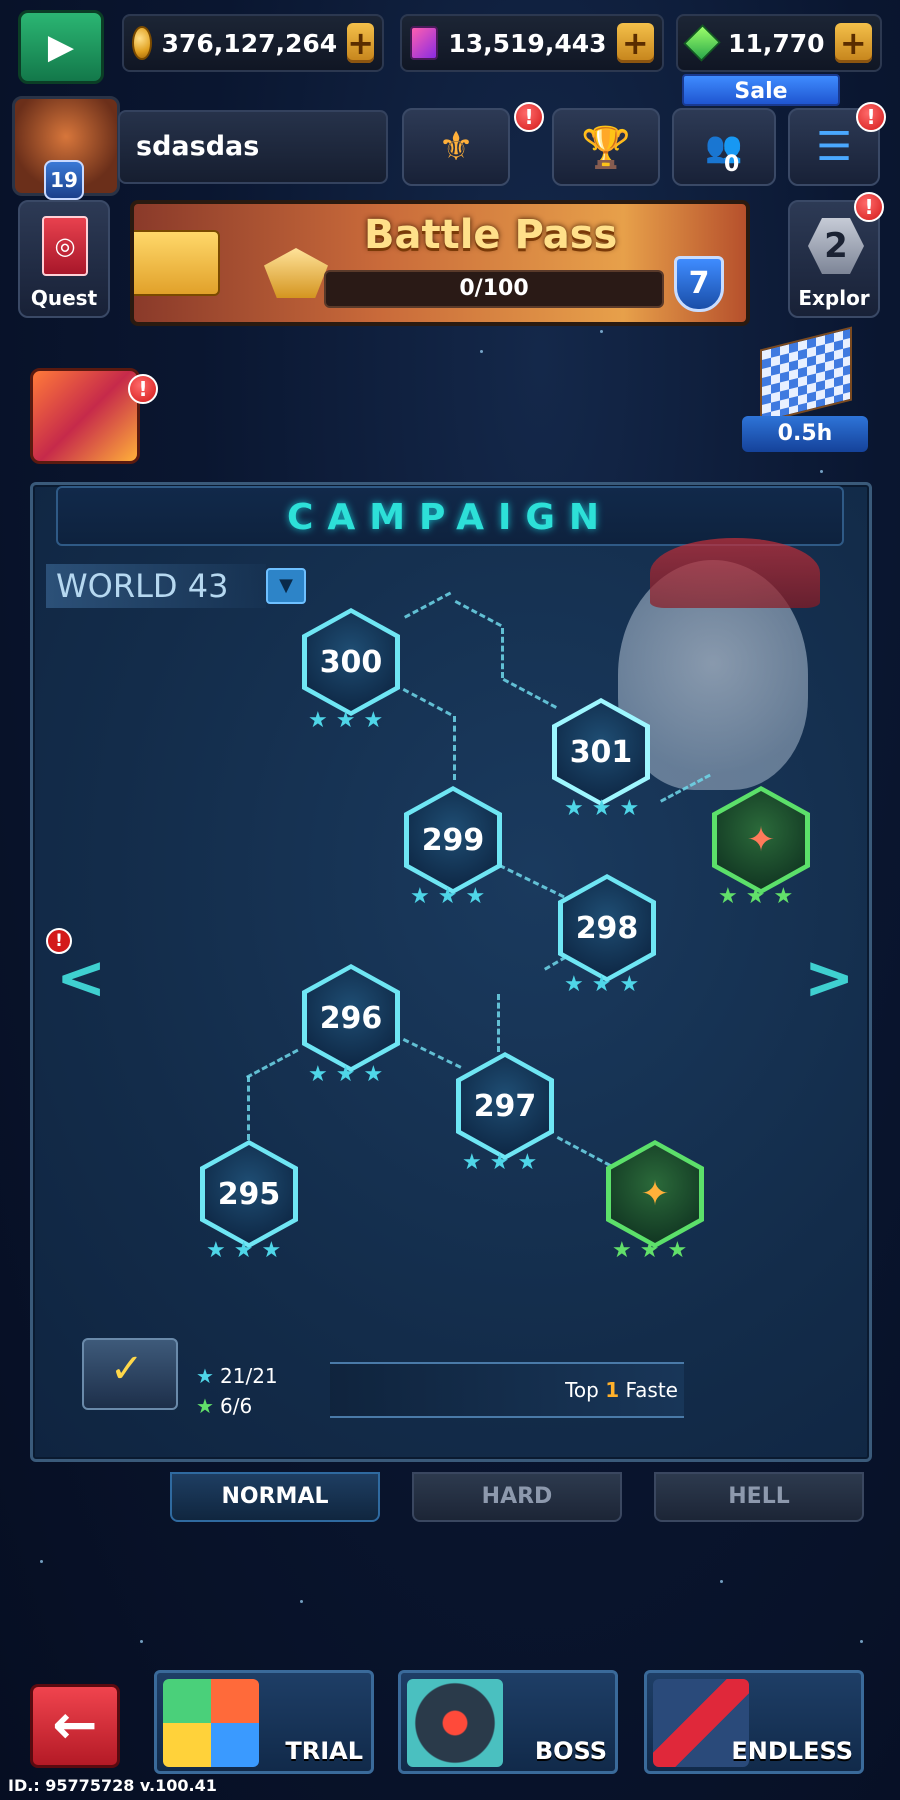 The image size is (900, 1800). I want to click on blue-stars-stat: ★ 21/21, so click(237, 1376).